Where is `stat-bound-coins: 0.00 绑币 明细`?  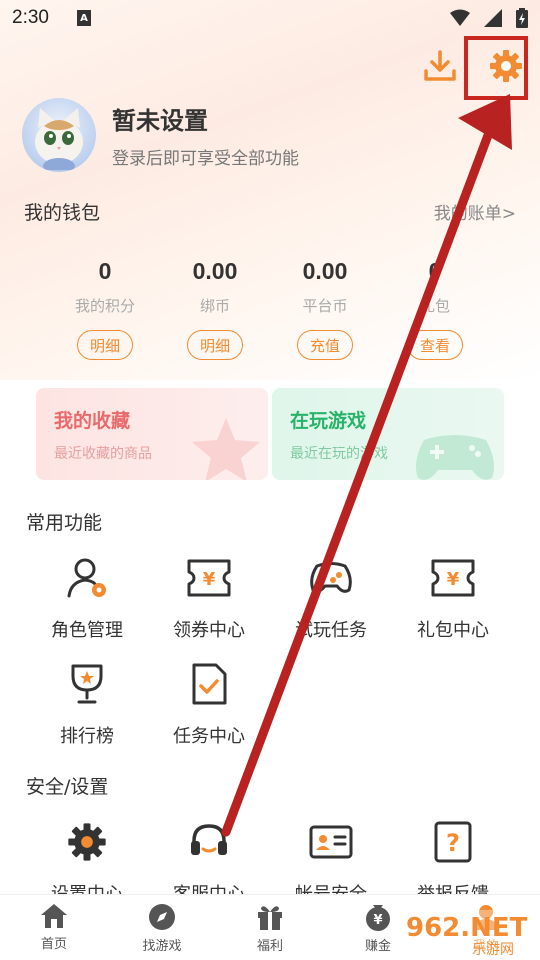 stat-bound-coins: 0.00 绑币 明细 is located at coordinates (215, 309).